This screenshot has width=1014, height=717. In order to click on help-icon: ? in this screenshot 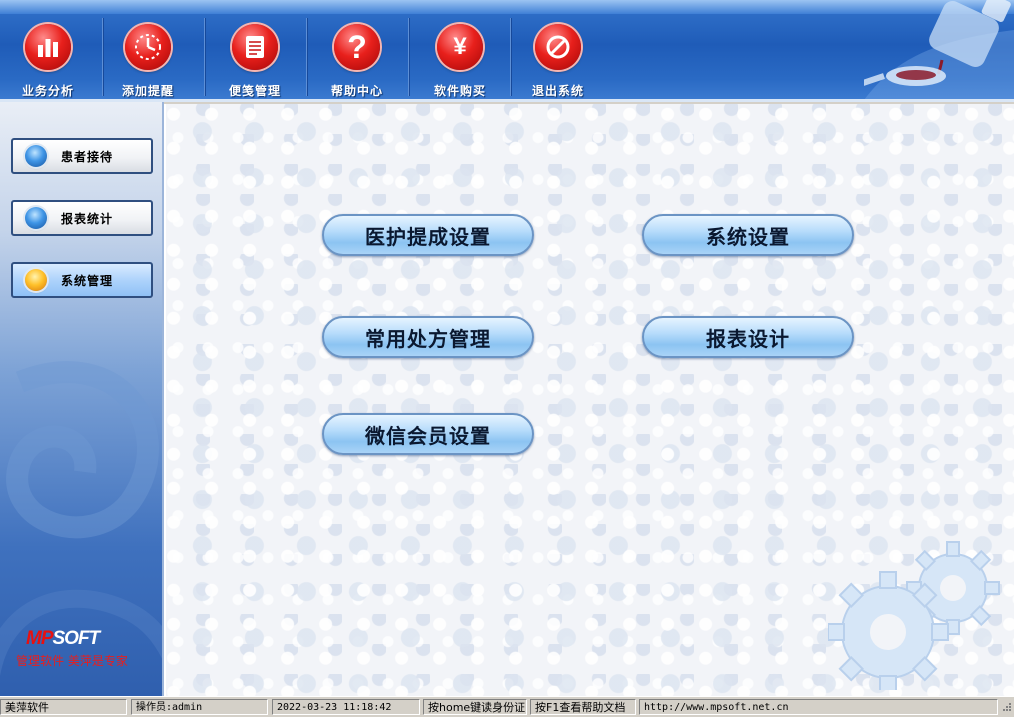, I will do `click(357, 47)`.